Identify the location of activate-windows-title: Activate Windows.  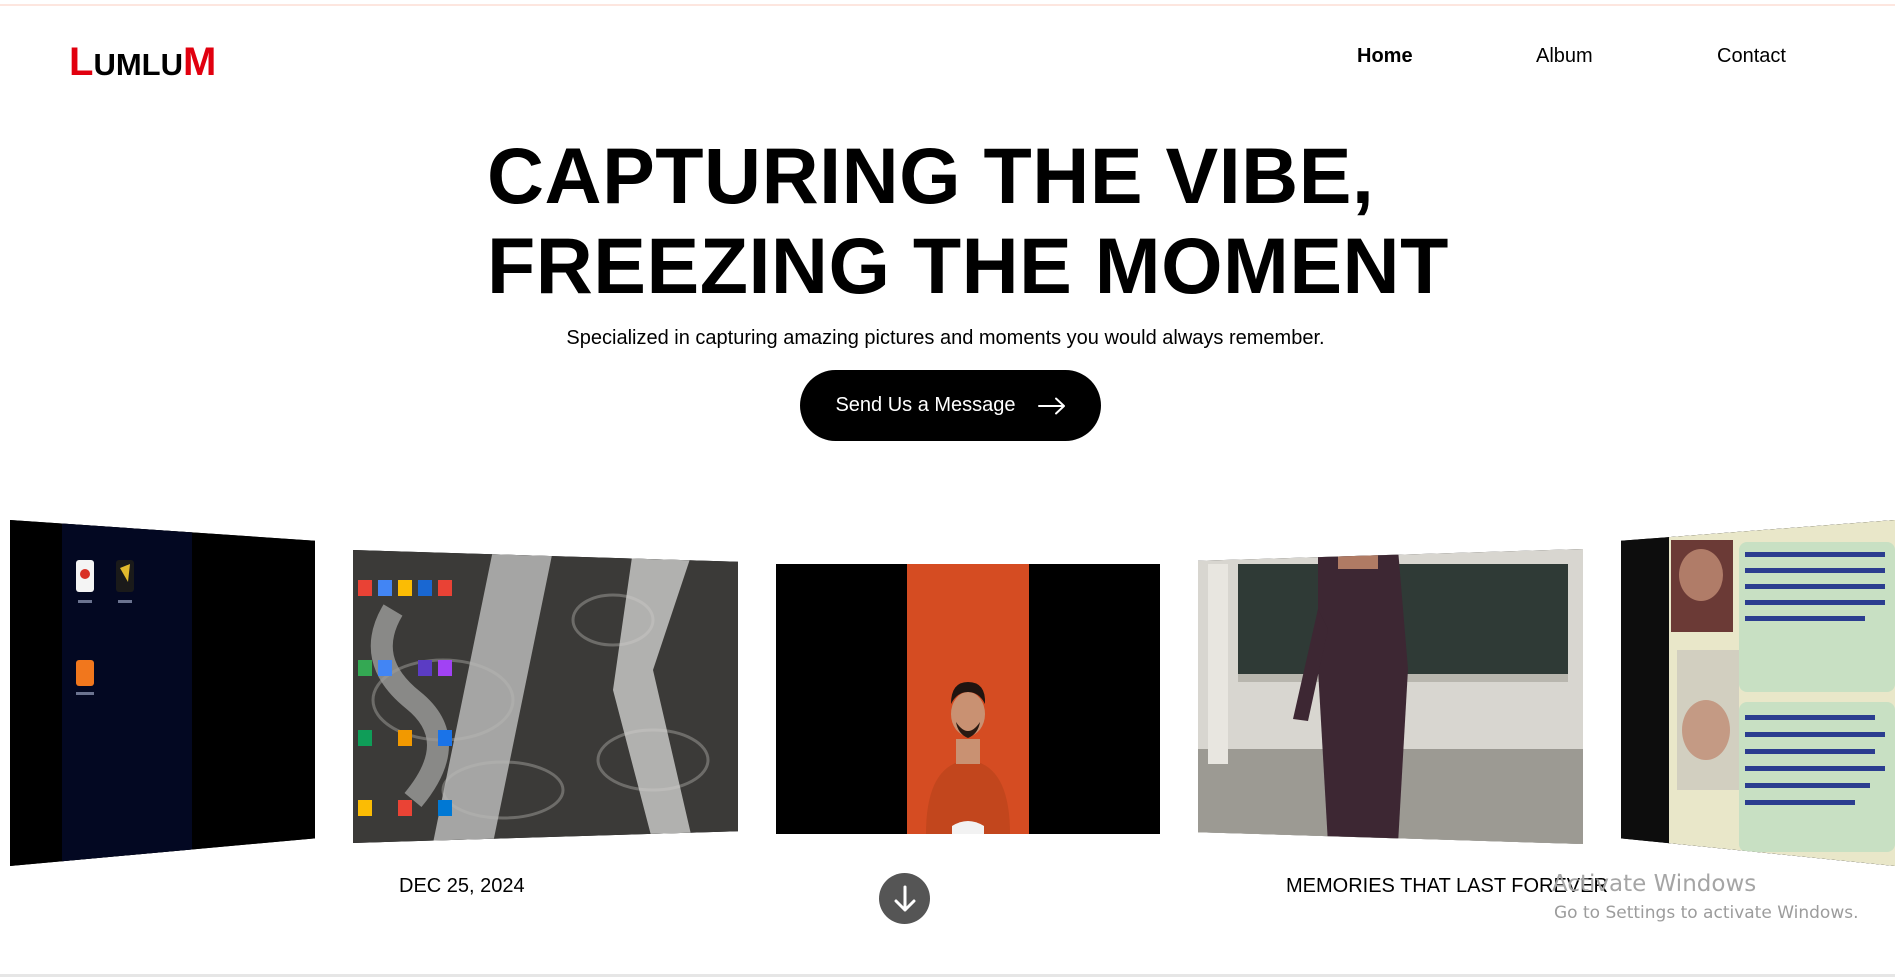
(1654, 884).